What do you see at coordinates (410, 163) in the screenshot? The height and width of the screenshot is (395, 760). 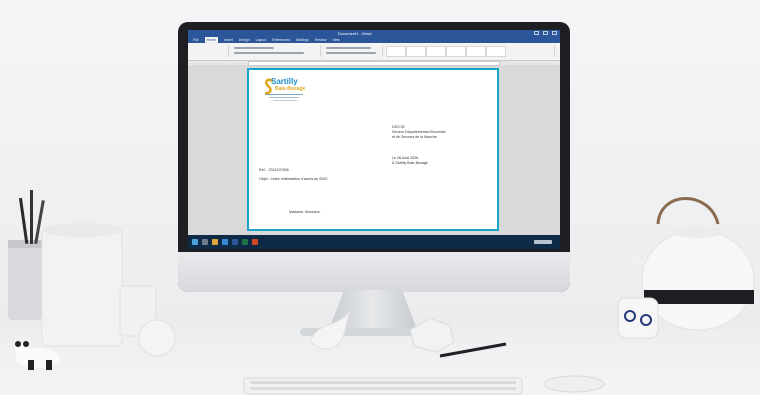 I see `date-line-2: À Sartilly Baie-Bocage` at bounding box center [410, 163].